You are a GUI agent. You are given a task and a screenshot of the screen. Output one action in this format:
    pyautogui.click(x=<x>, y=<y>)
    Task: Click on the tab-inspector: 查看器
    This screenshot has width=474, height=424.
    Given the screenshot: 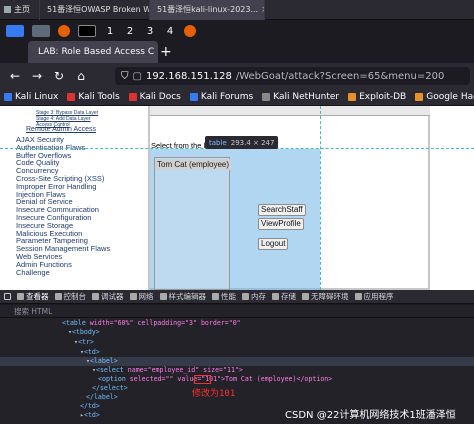 What is the action you would take?
    pyautogui.click(x=33, y=296)
    